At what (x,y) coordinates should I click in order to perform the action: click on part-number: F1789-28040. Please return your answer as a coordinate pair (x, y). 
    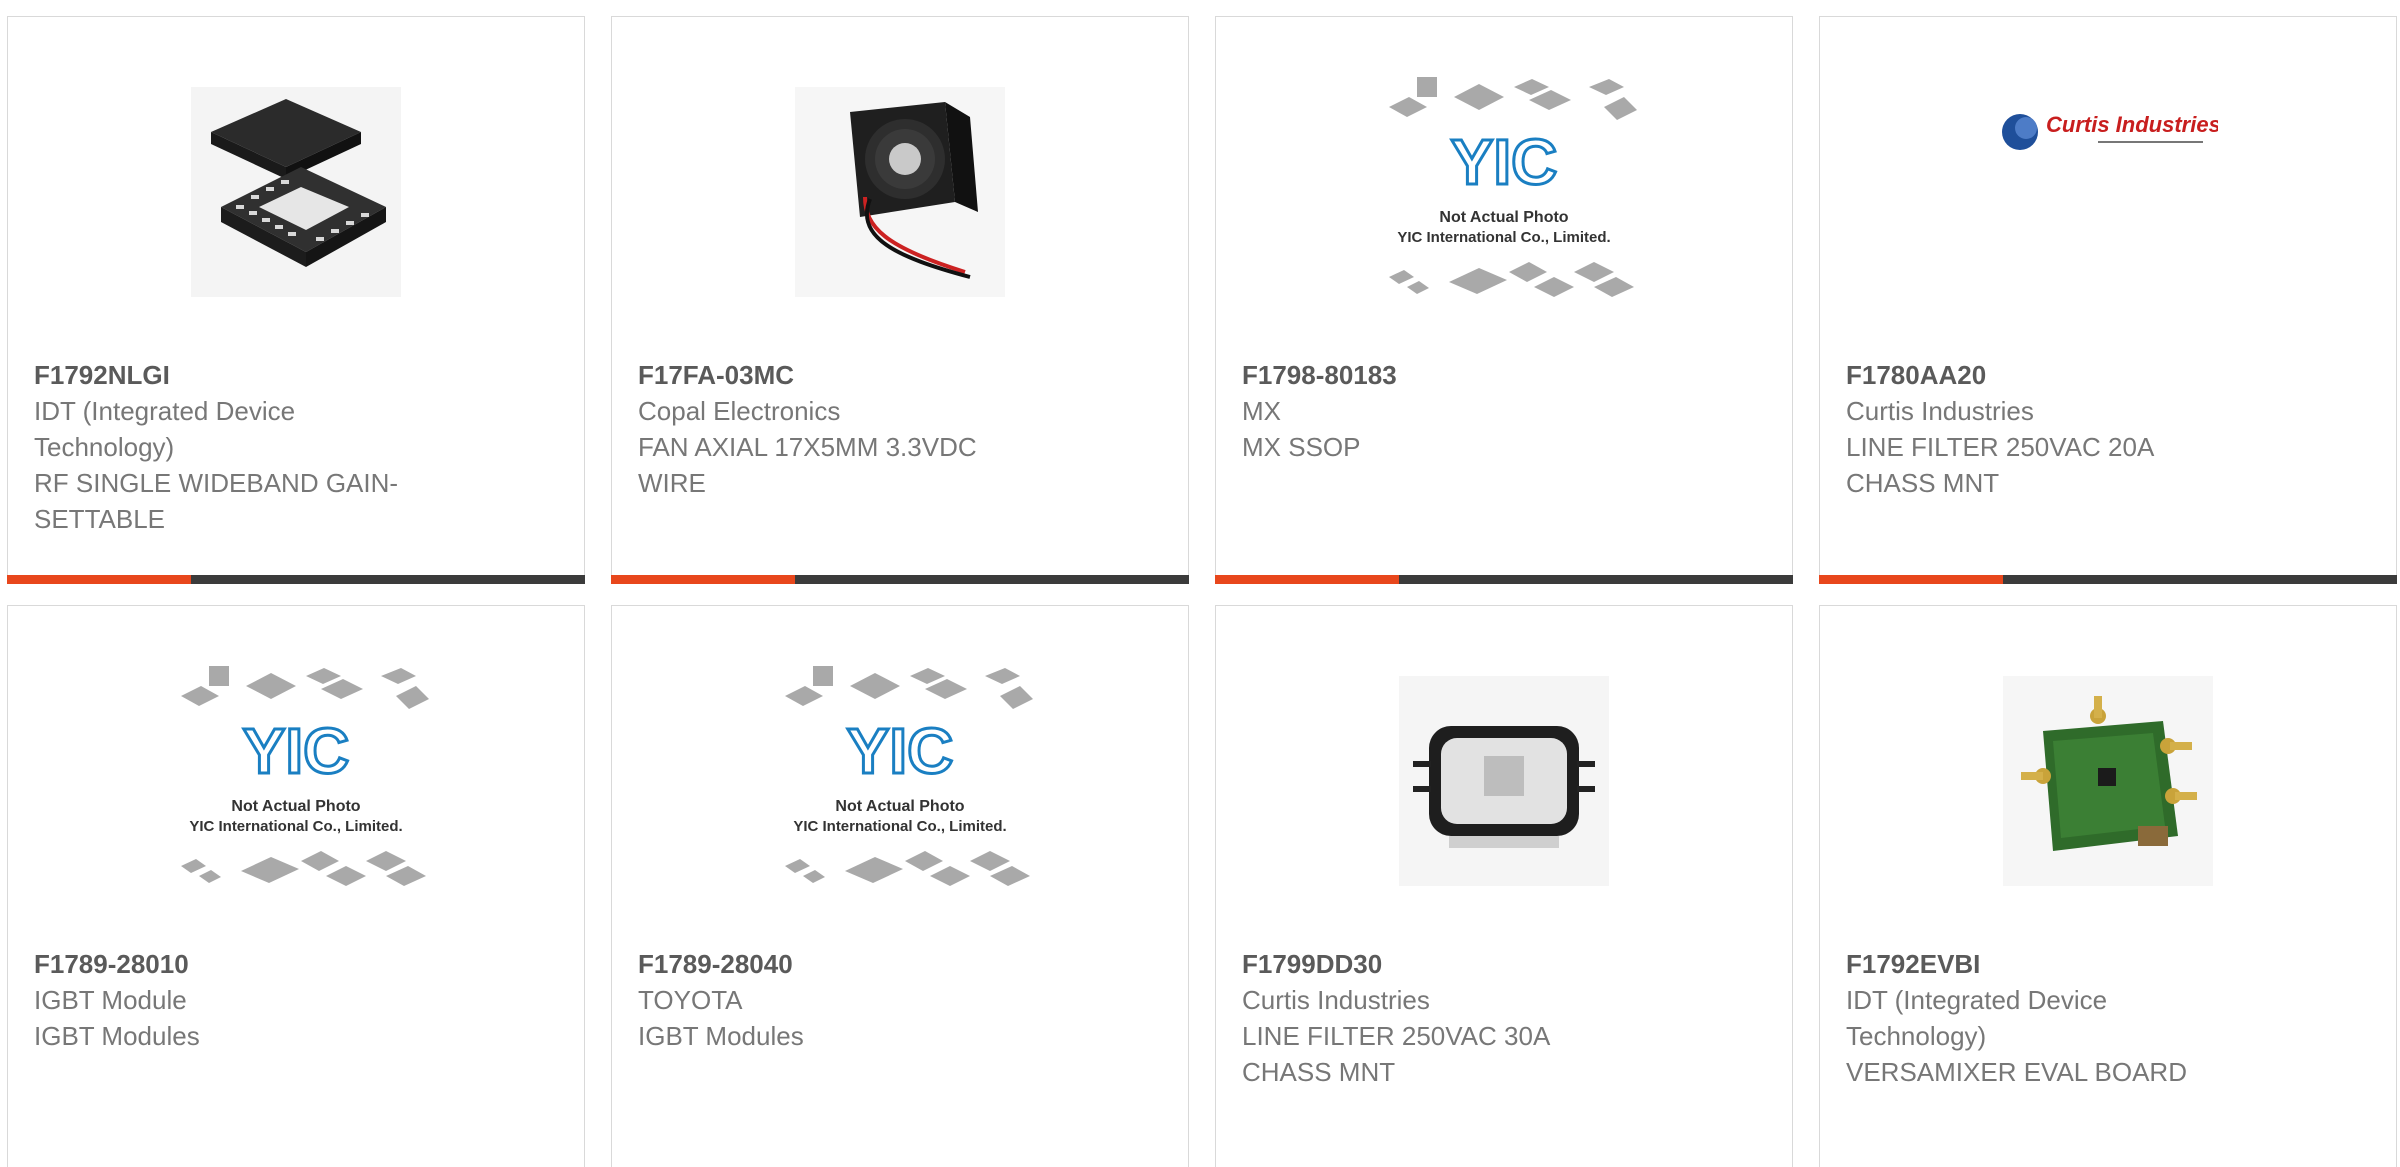
    Looking at the image, I should click on (900, 964).